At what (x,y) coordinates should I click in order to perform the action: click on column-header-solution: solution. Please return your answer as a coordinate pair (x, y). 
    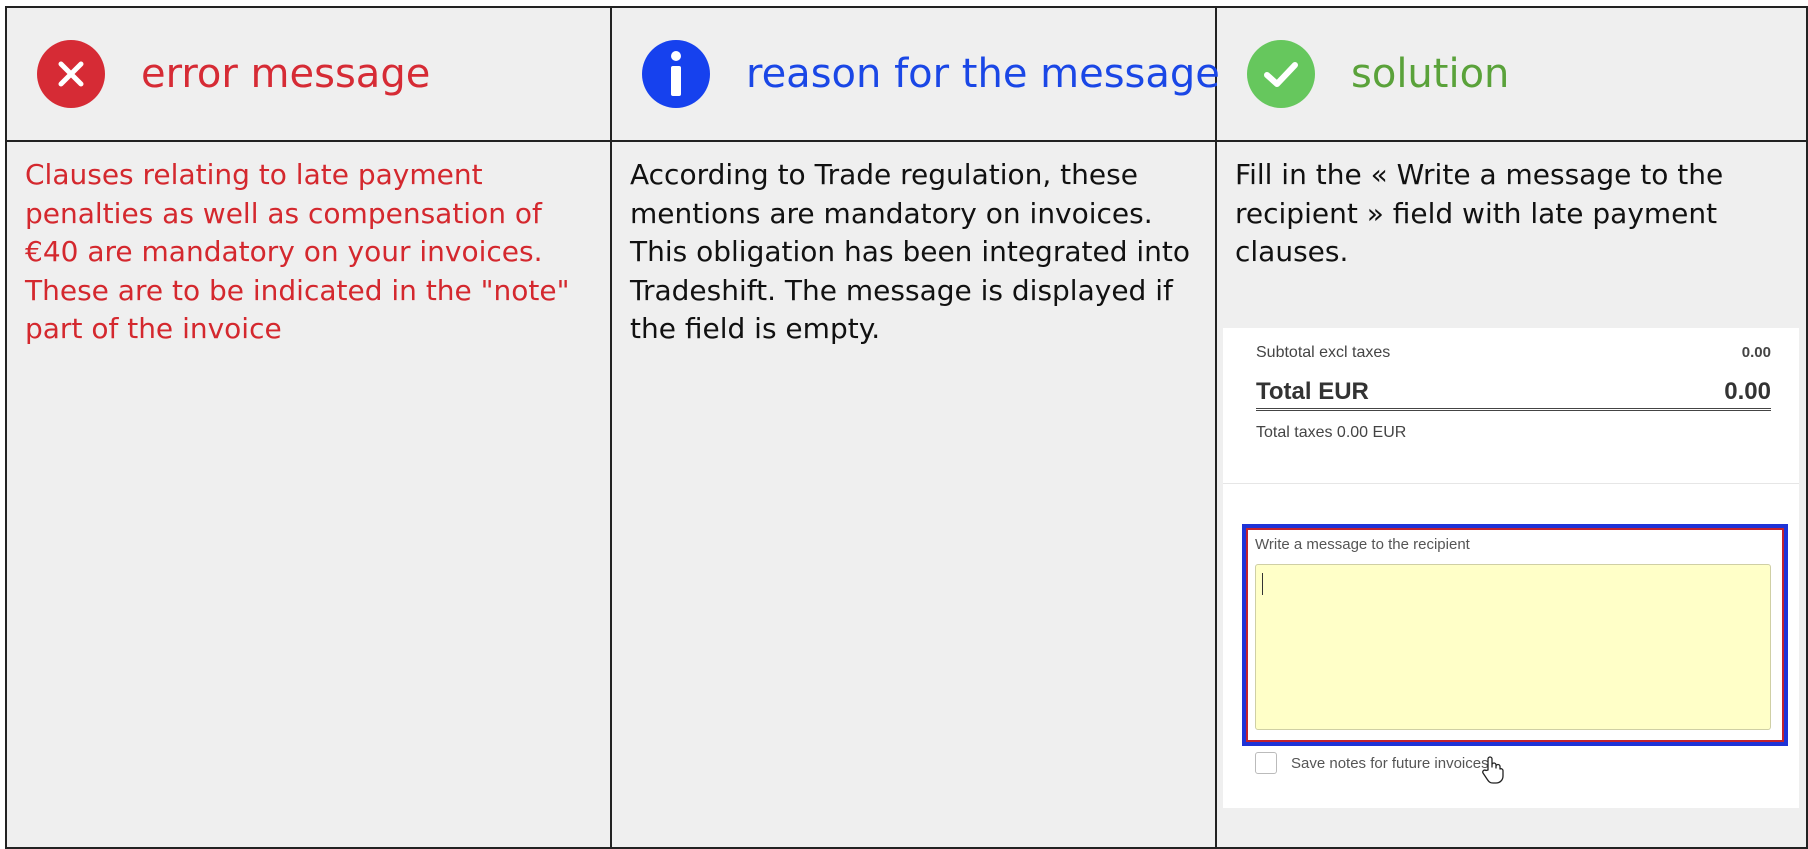
    Looking at the image, I should click on (1512, 75).